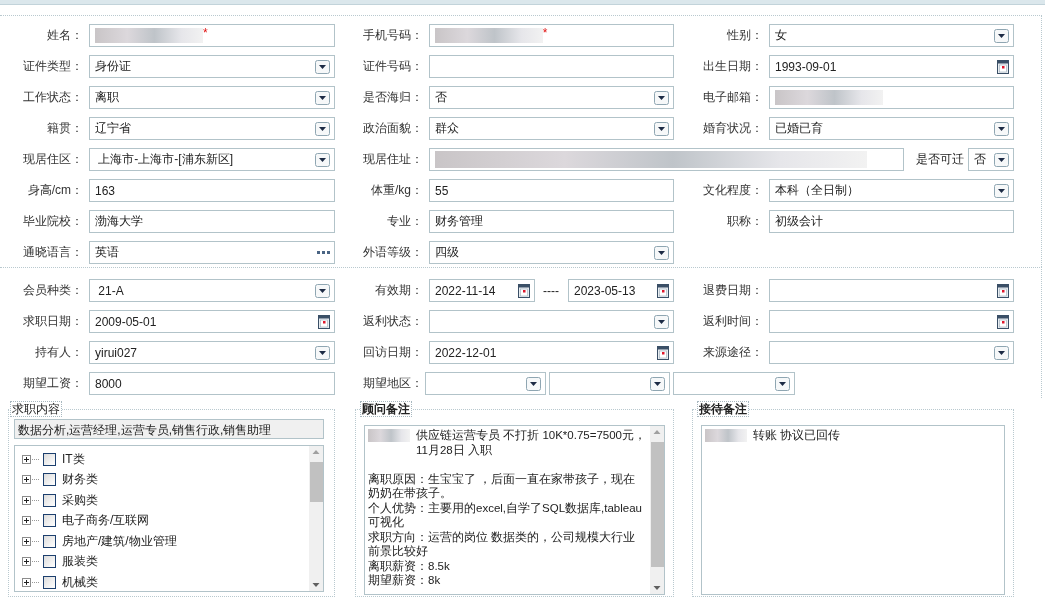 Image resolution: width=1045 pixels, height=603 pixels. I want to click on note-text: 离职薪资：8.5k, so click(409, 565).